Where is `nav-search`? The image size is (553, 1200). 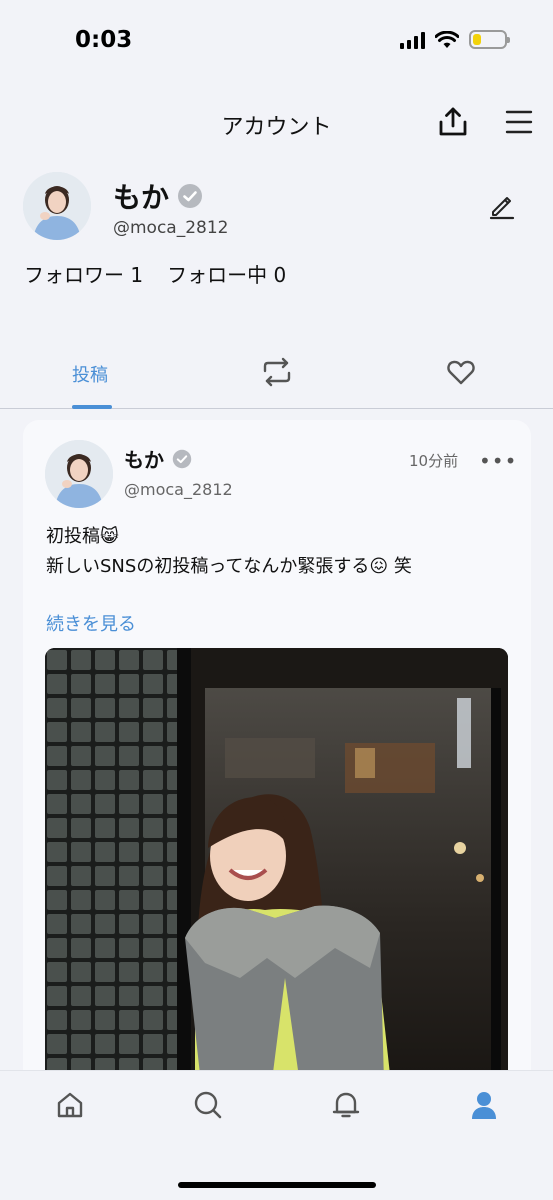
nav-search is located at coordinates (208, 1105).